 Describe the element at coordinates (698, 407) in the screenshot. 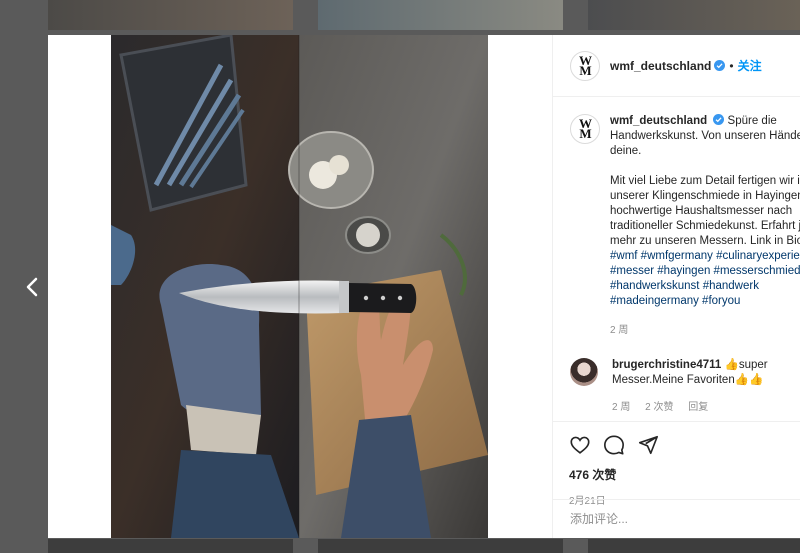

I see `reply-button: 回复` at that location.